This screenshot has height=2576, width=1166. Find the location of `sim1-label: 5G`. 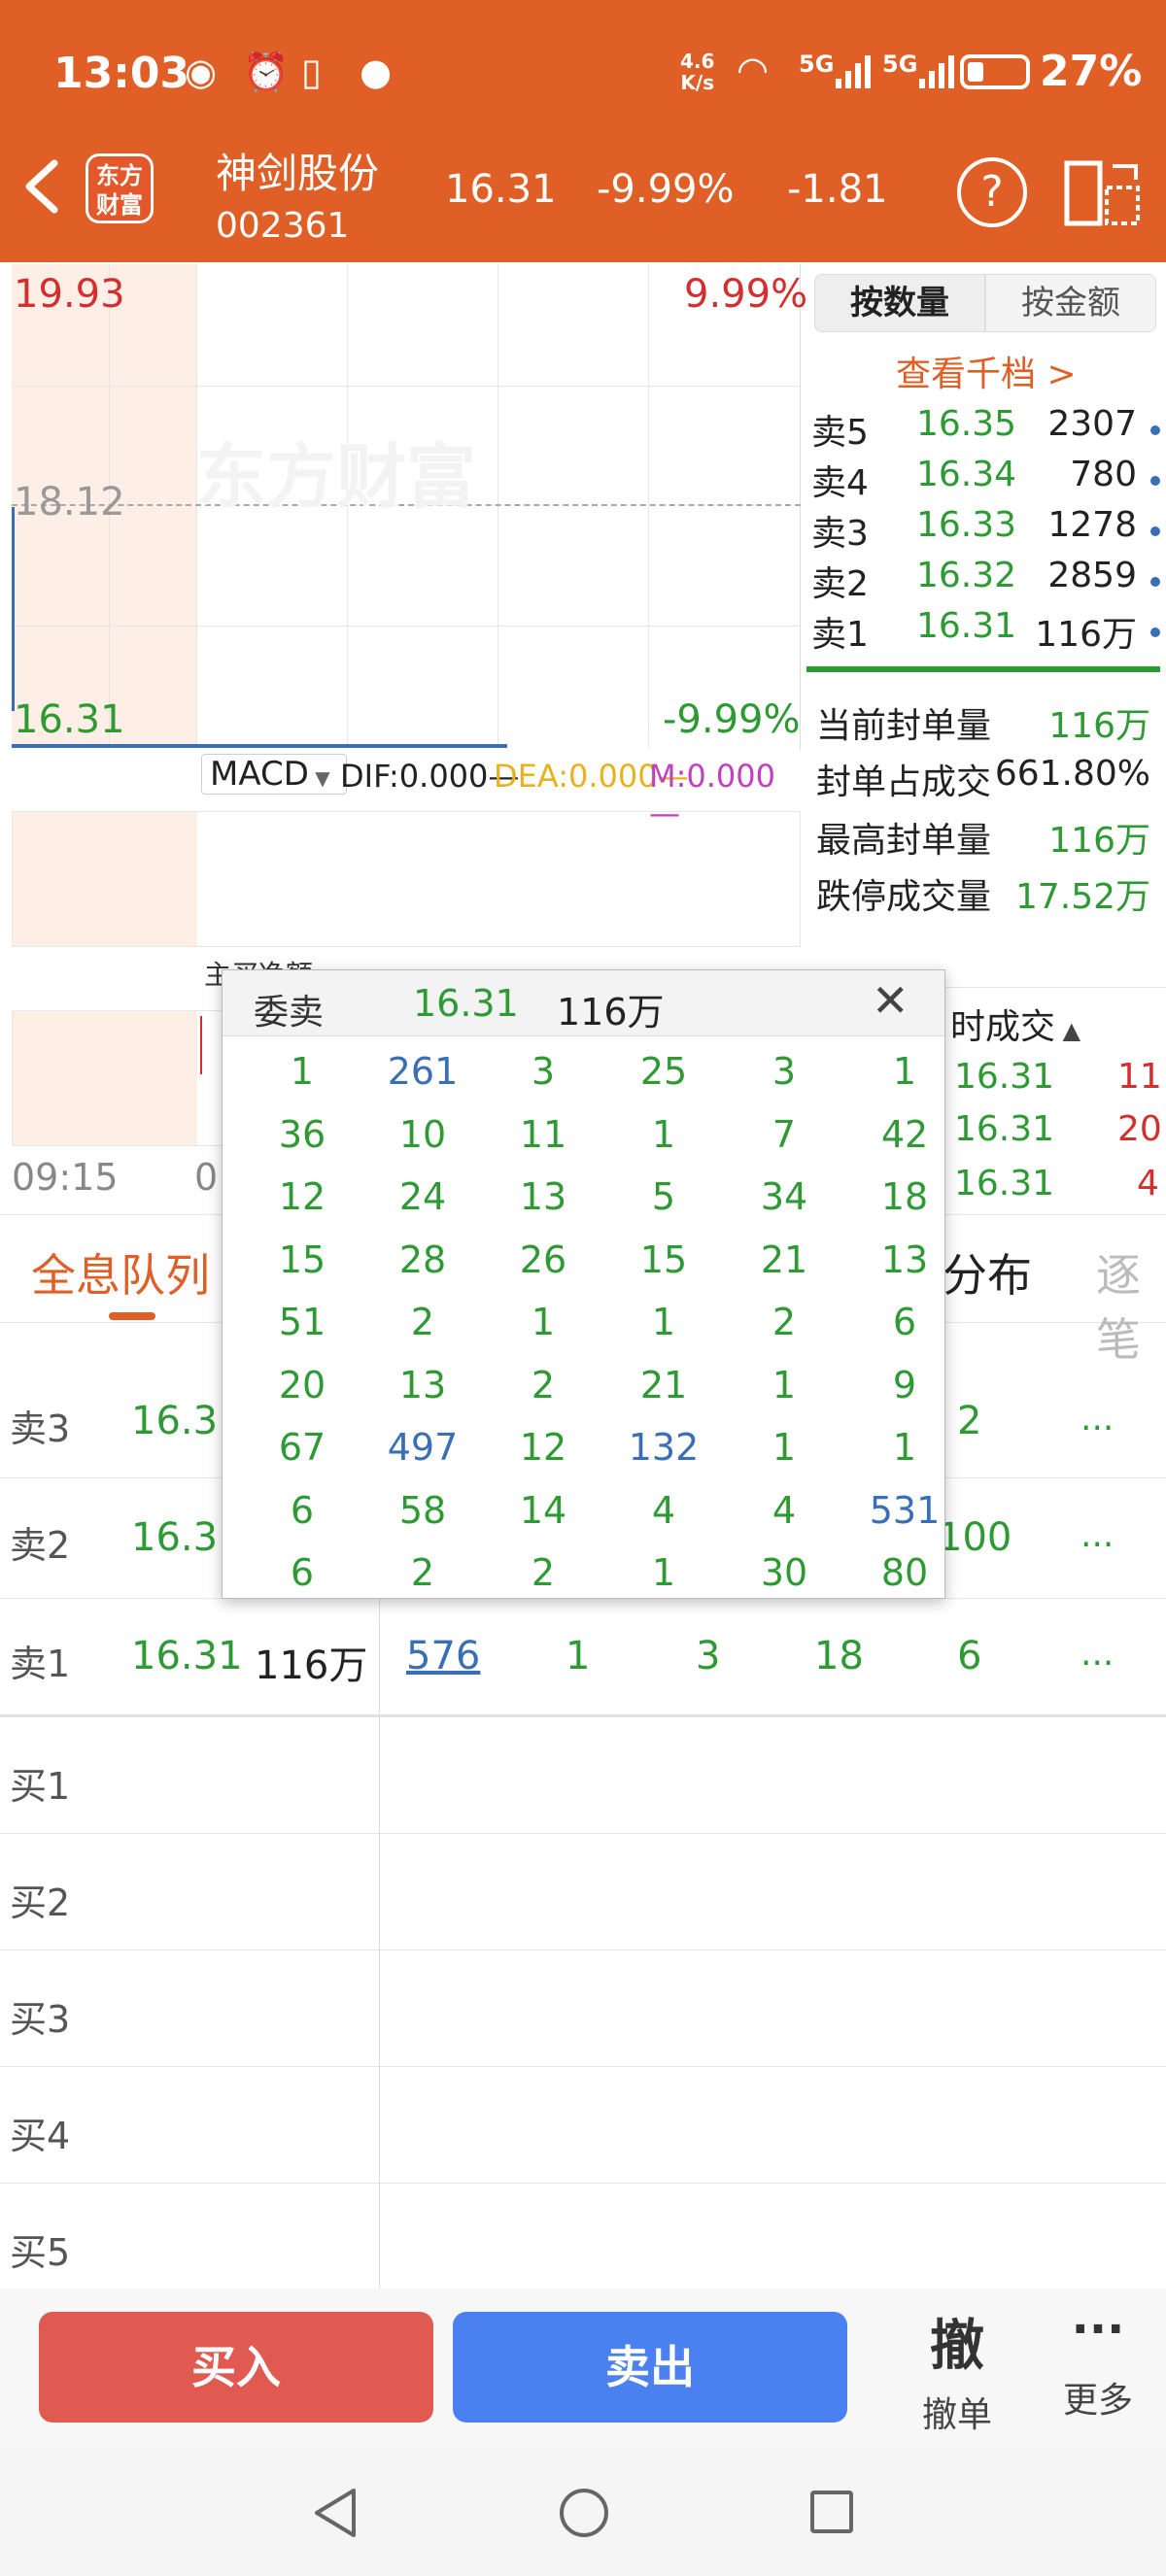

sim1-label: 5G is located at coordinates (817, 64).